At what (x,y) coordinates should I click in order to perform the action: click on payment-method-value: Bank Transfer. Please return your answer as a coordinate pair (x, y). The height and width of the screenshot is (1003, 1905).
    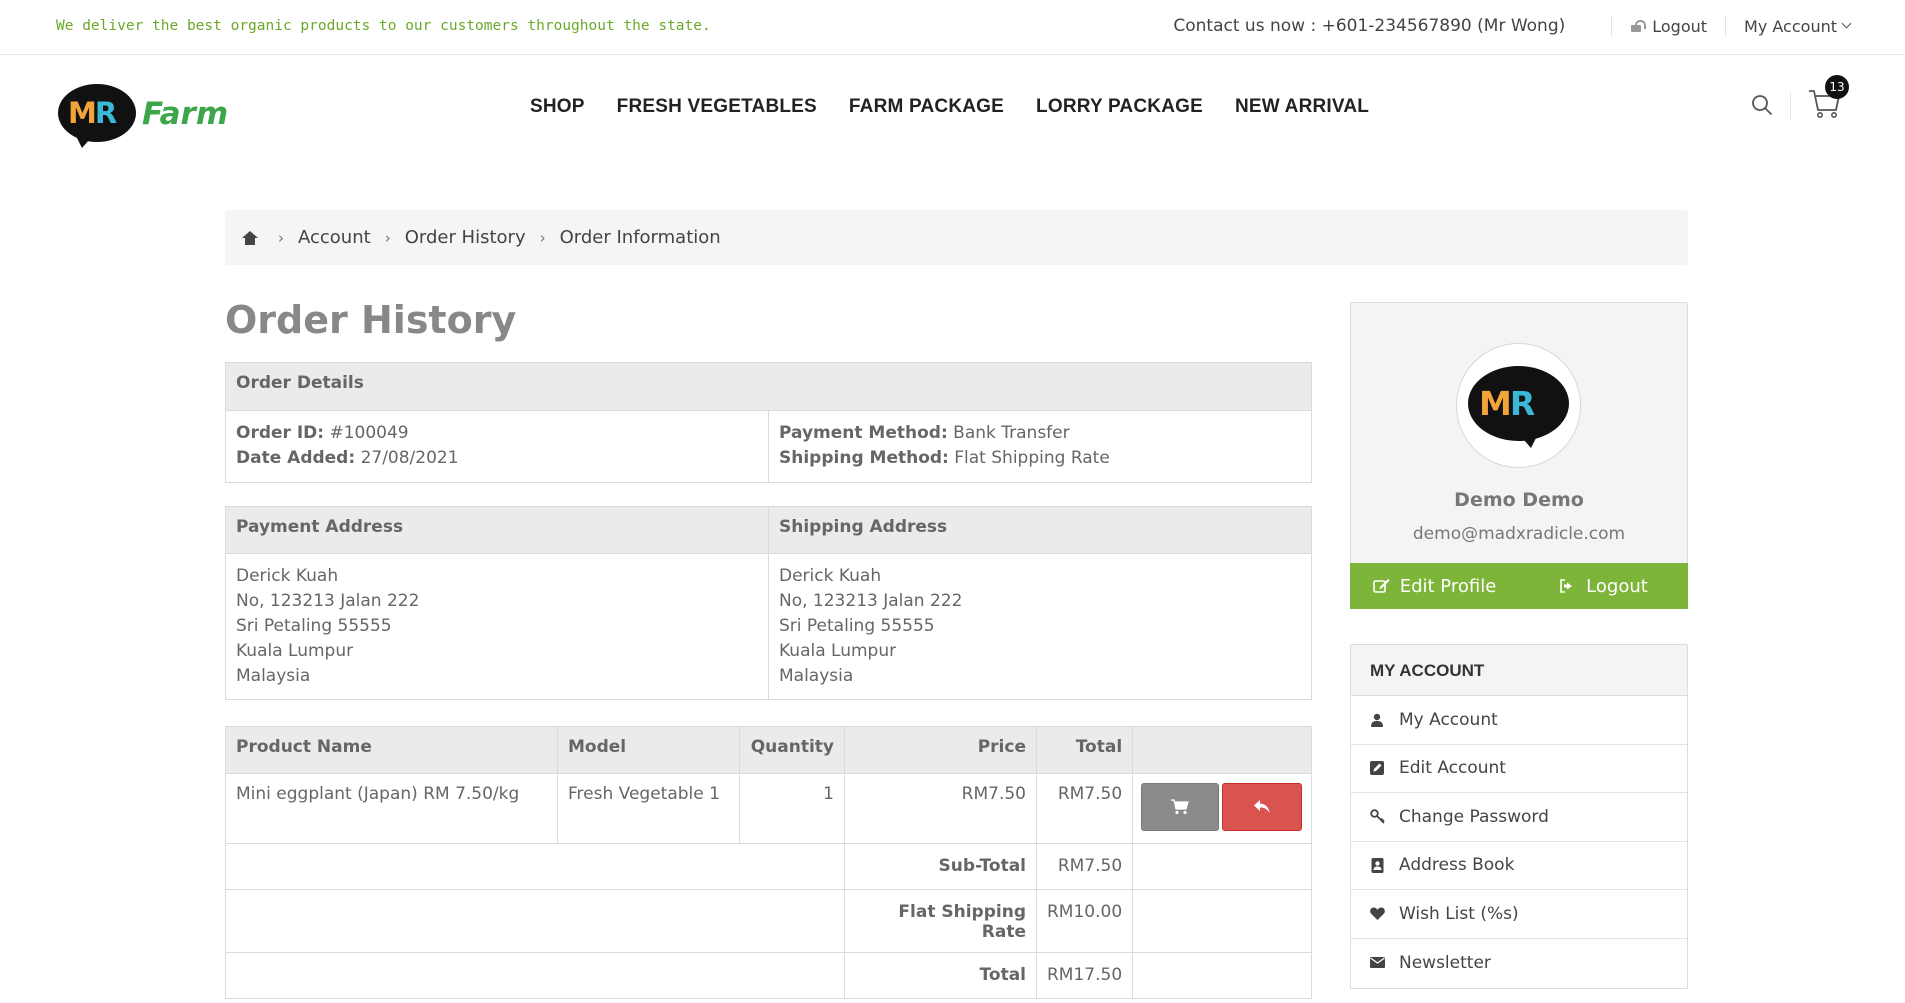
    Looking at the image, I should click on (1011, 433).